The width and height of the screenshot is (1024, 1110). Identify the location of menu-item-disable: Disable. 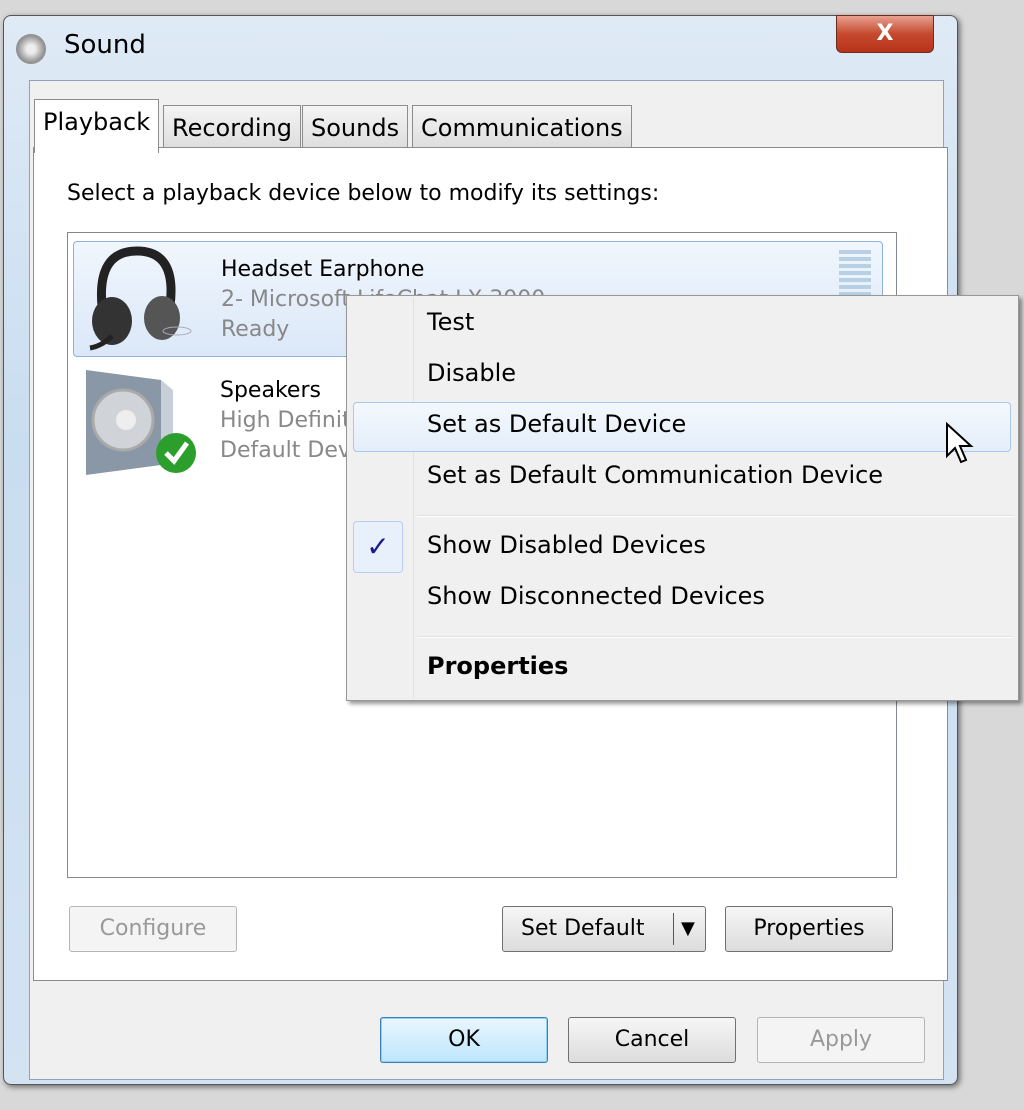
(471, 373).